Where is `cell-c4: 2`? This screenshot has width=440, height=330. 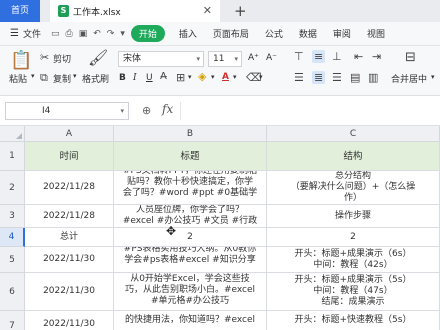
cell-c4: 2 is located at coordinates (353, 237).